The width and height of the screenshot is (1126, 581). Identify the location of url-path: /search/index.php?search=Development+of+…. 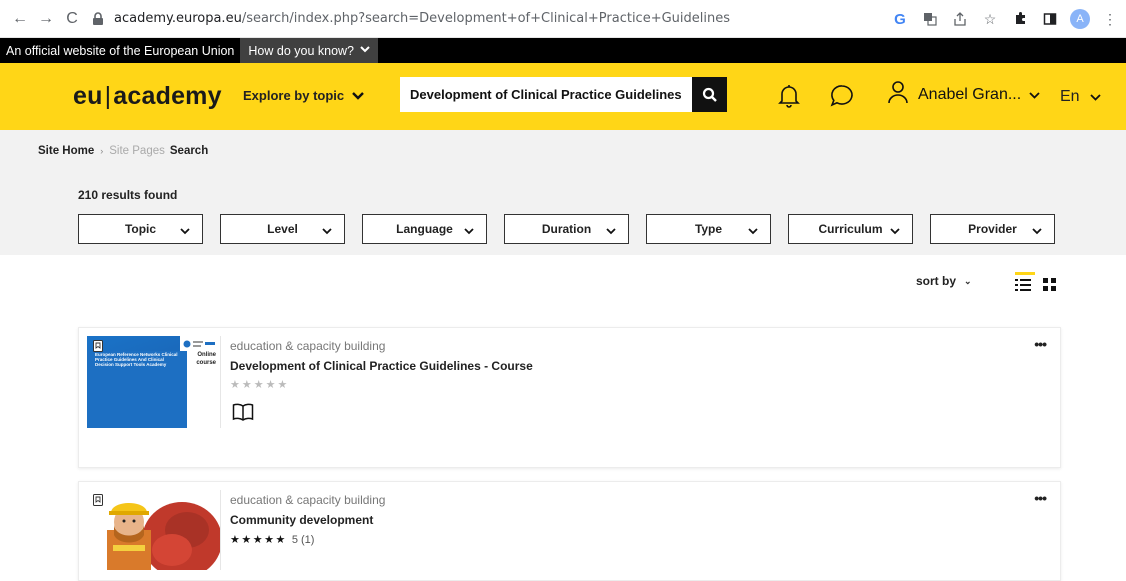
(485, 18).